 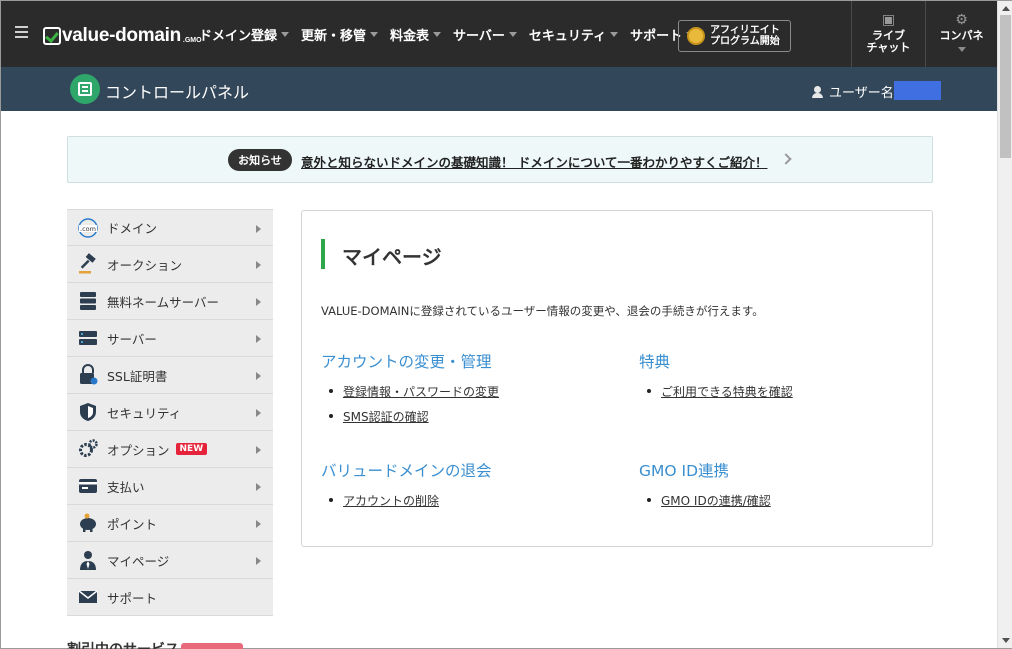 I want to click on credit-card-icon, so click(x=88, y=486).